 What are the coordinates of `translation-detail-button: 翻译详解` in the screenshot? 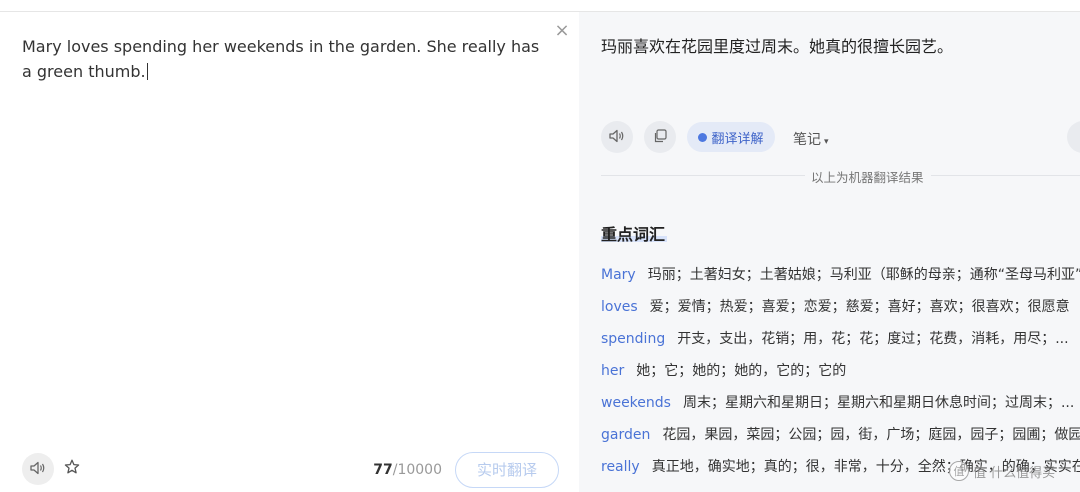 It's located at (731, 137).